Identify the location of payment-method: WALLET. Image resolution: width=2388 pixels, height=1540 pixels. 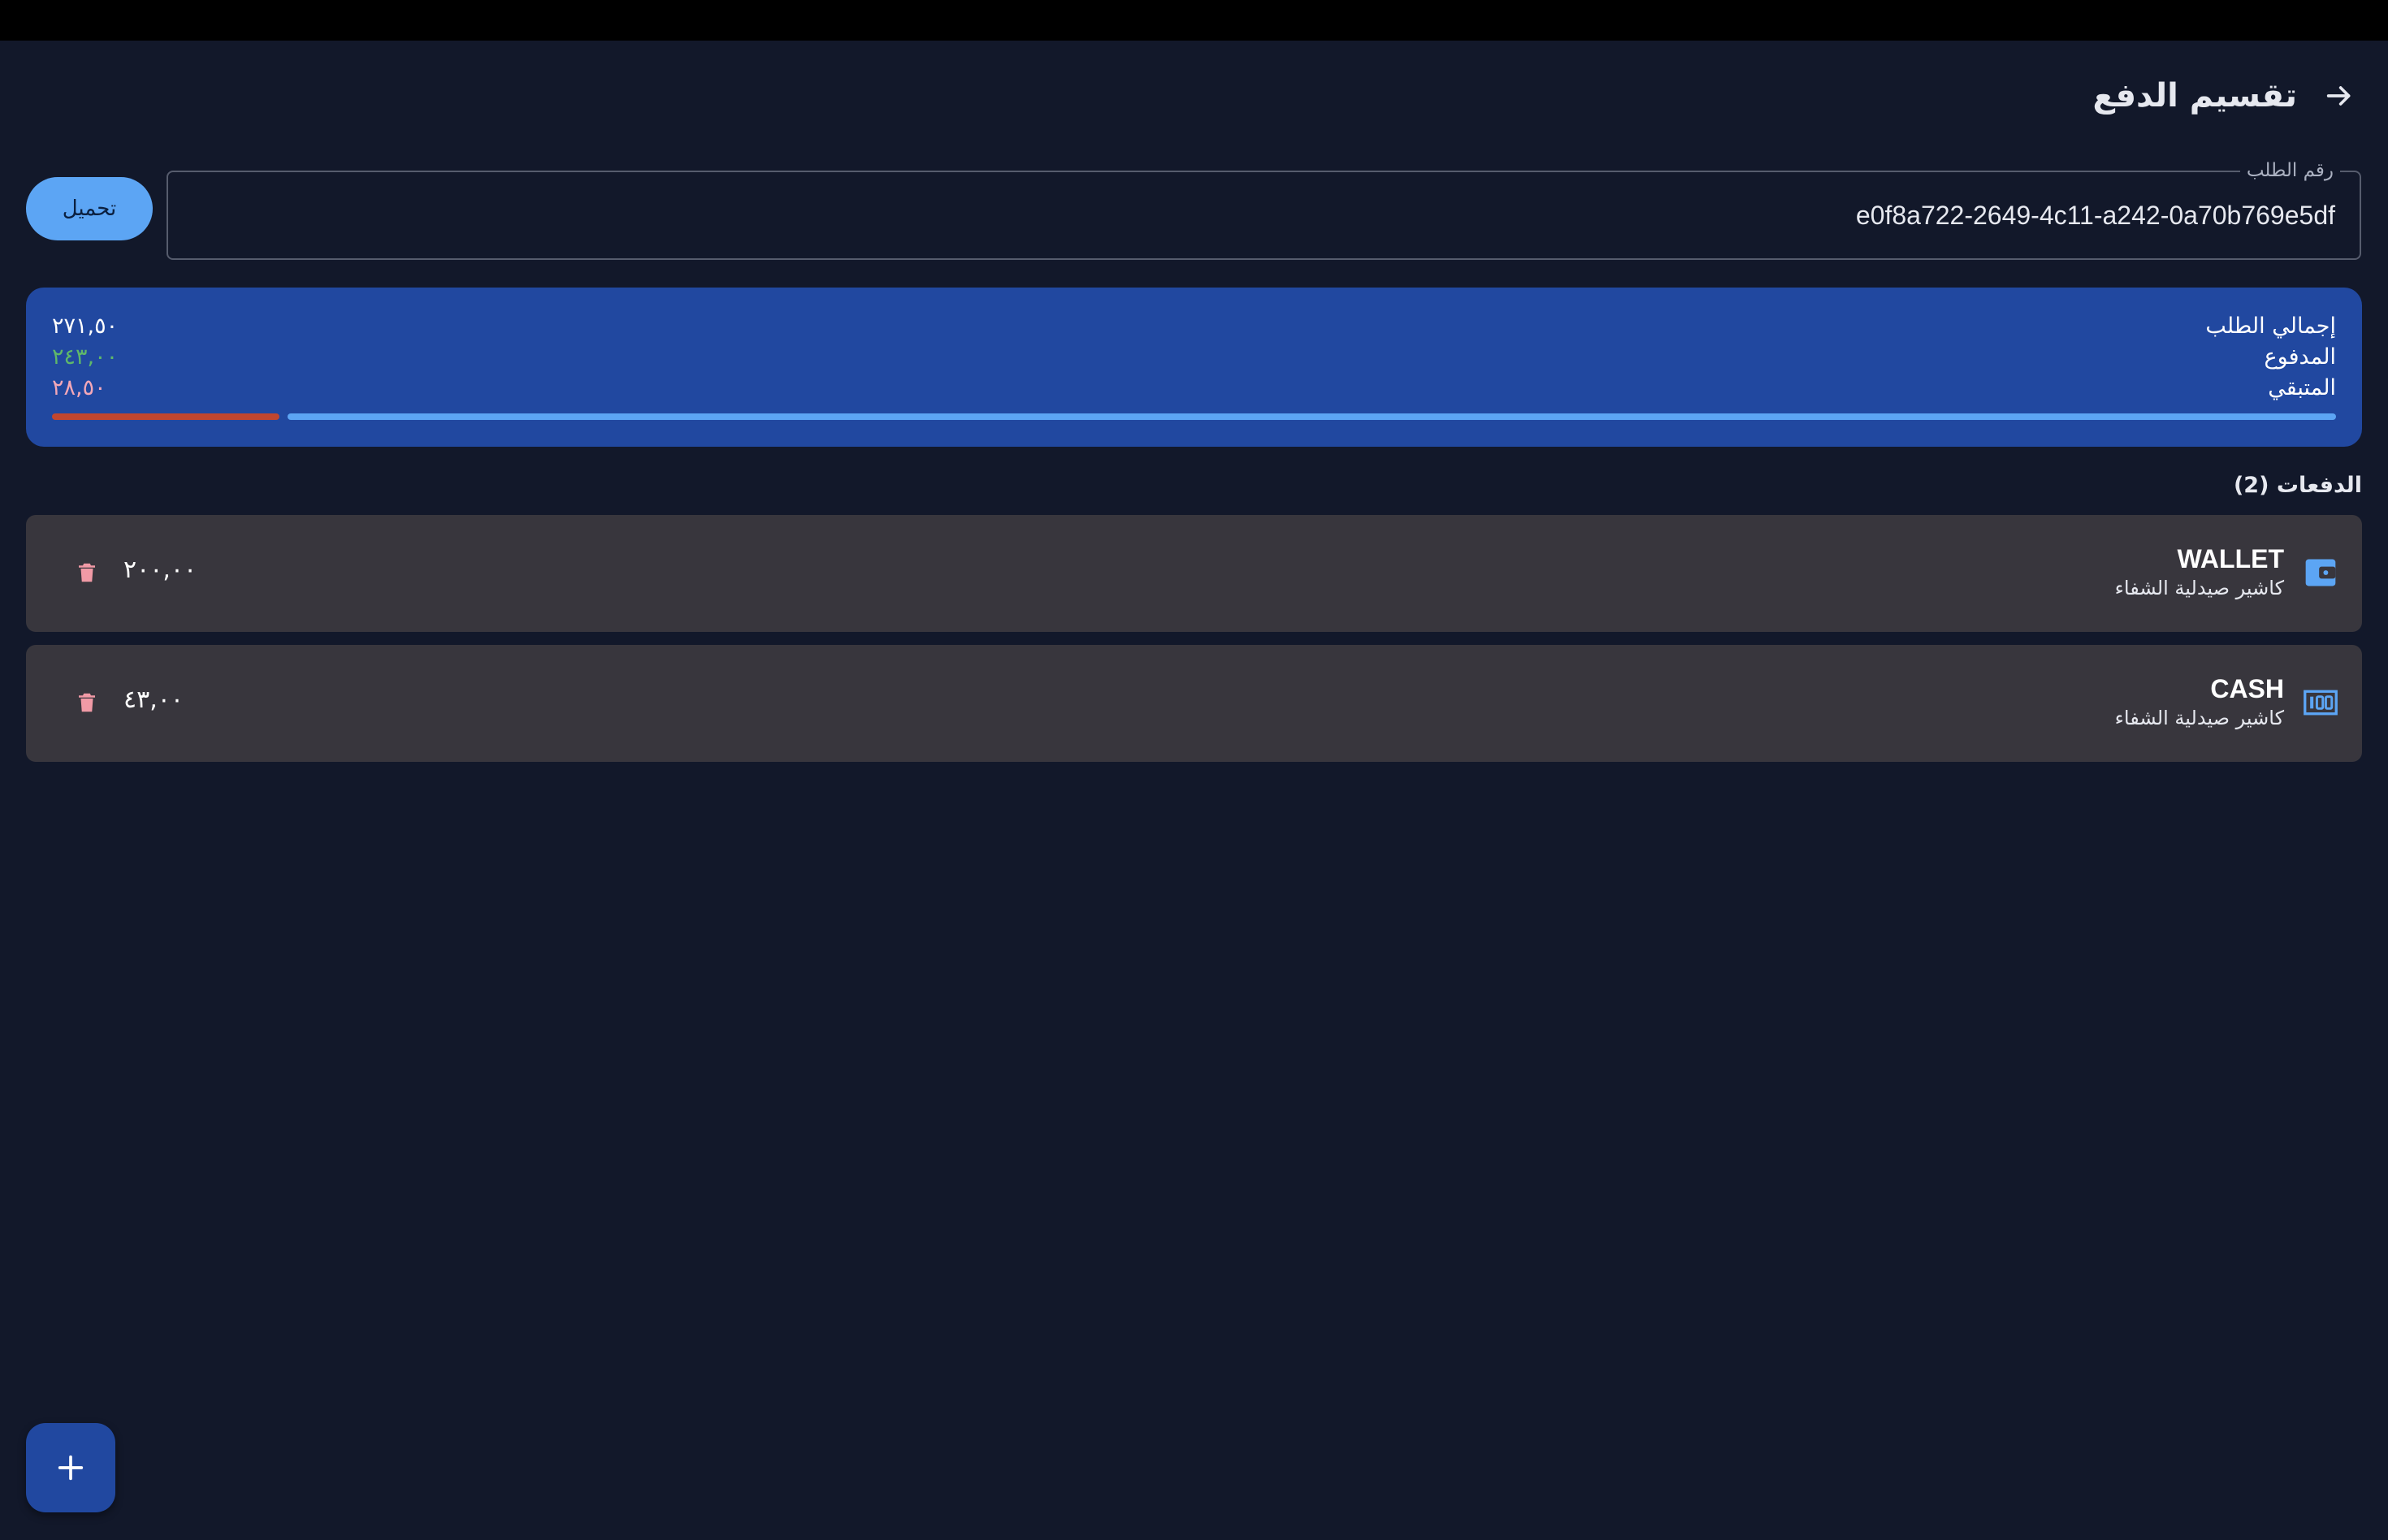
(2230, 558).